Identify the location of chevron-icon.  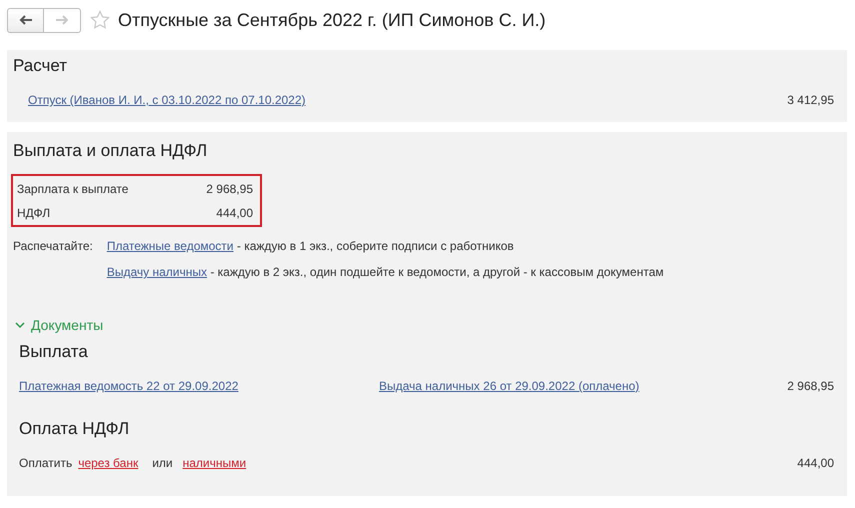
(20, 325).